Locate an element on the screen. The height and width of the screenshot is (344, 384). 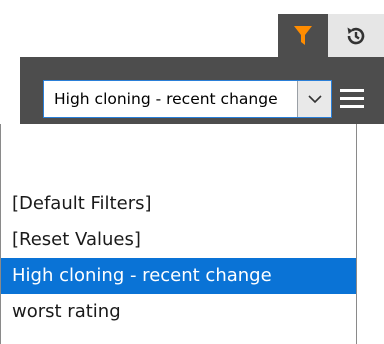
dropdown-item-worst-rating: worst rating is located at coordinates (178, 312).